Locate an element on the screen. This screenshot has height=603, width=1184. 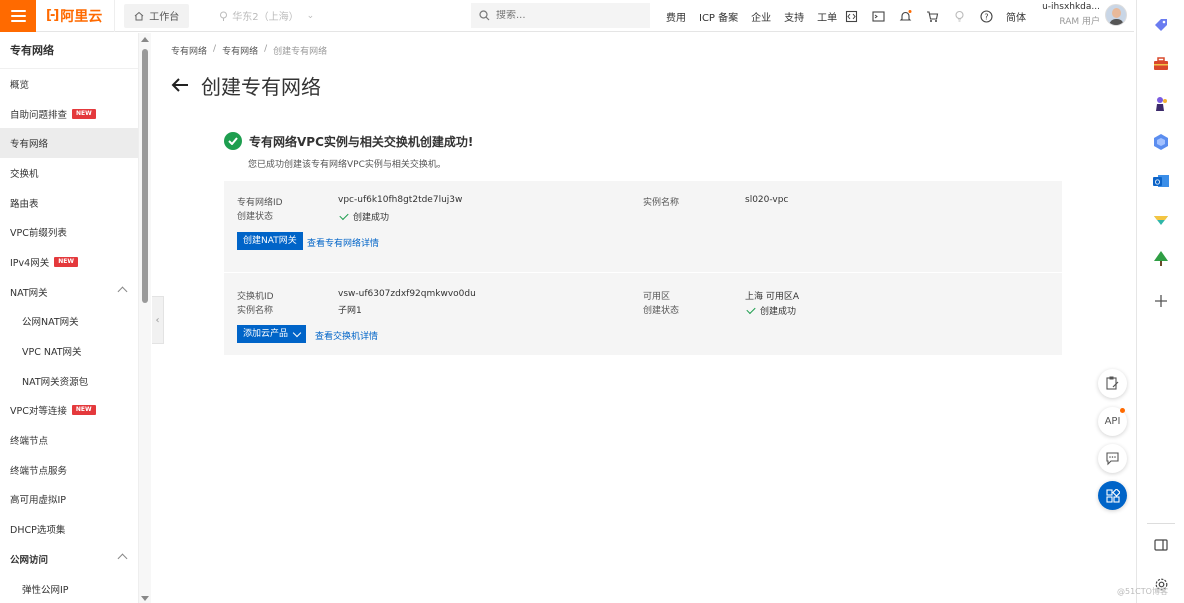
sidebar-item-public-nat: 公网NAT网关 is located at coordinates (69, 322).